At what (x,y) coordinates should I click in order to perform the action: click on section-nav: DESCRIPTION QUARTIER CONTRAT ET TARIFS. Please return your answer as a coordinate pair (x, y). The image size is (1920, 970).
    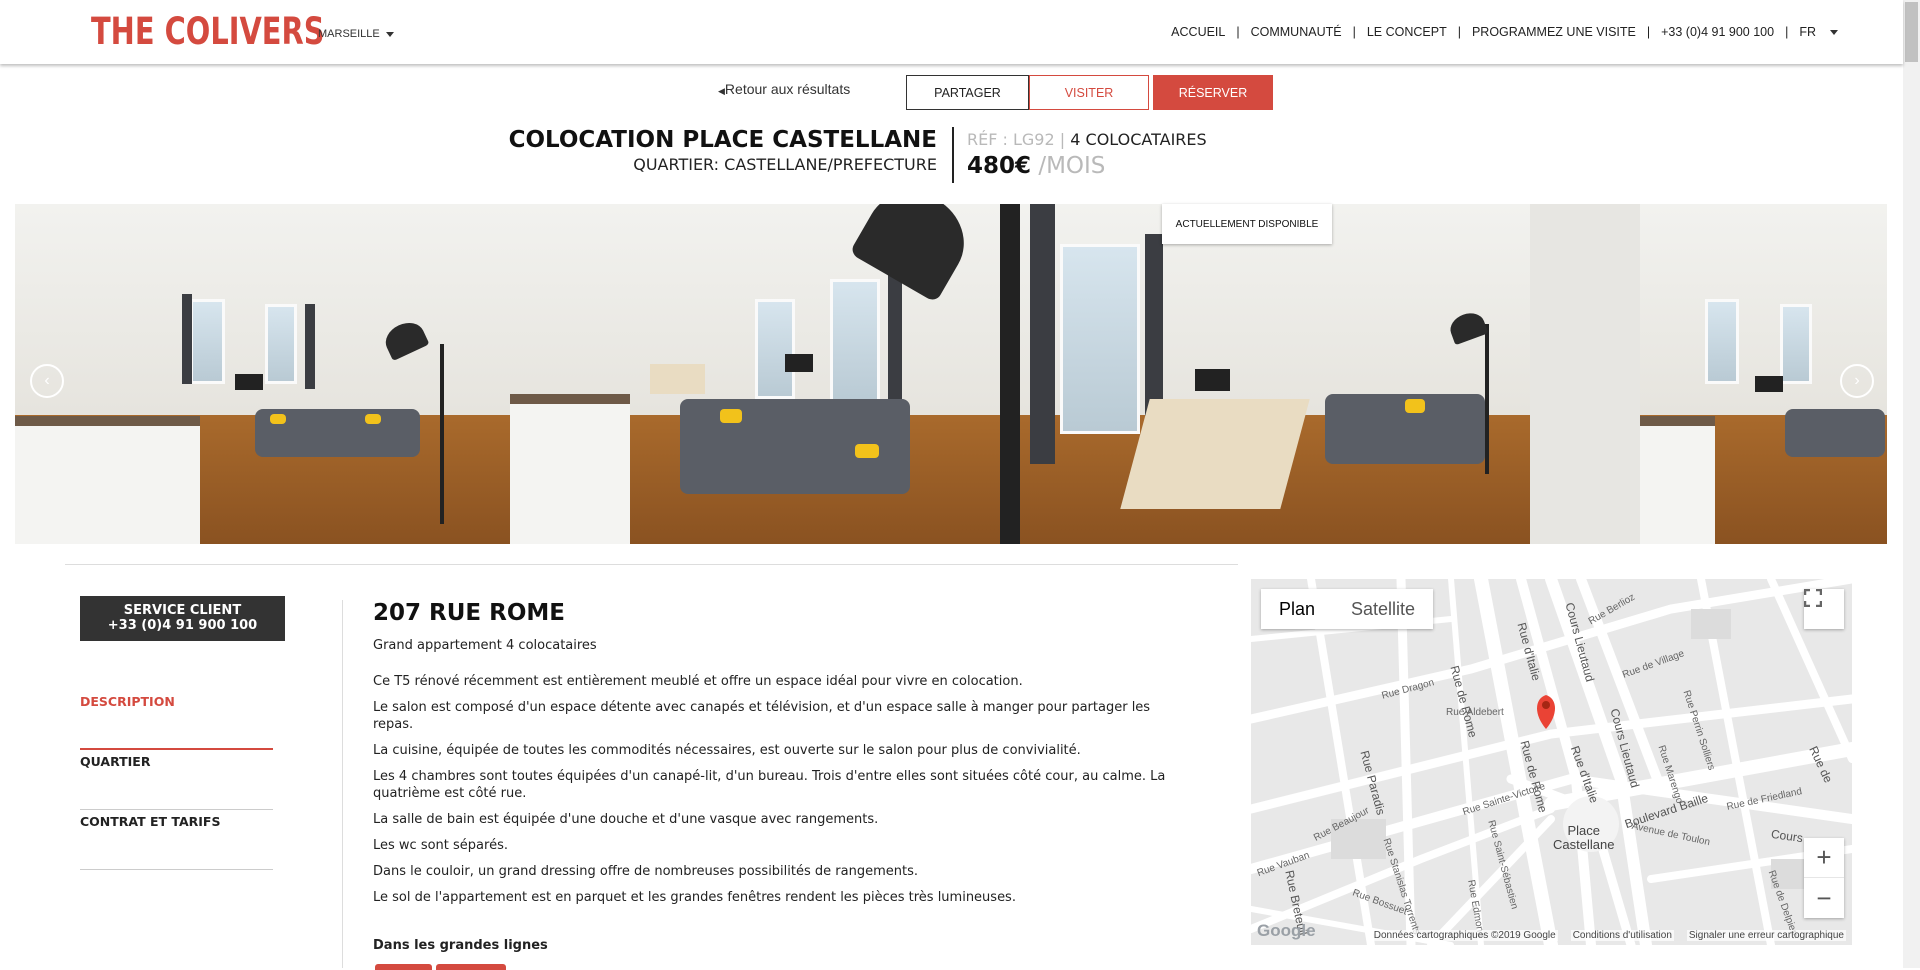
    Looking at the image, I should click on (176, 780).